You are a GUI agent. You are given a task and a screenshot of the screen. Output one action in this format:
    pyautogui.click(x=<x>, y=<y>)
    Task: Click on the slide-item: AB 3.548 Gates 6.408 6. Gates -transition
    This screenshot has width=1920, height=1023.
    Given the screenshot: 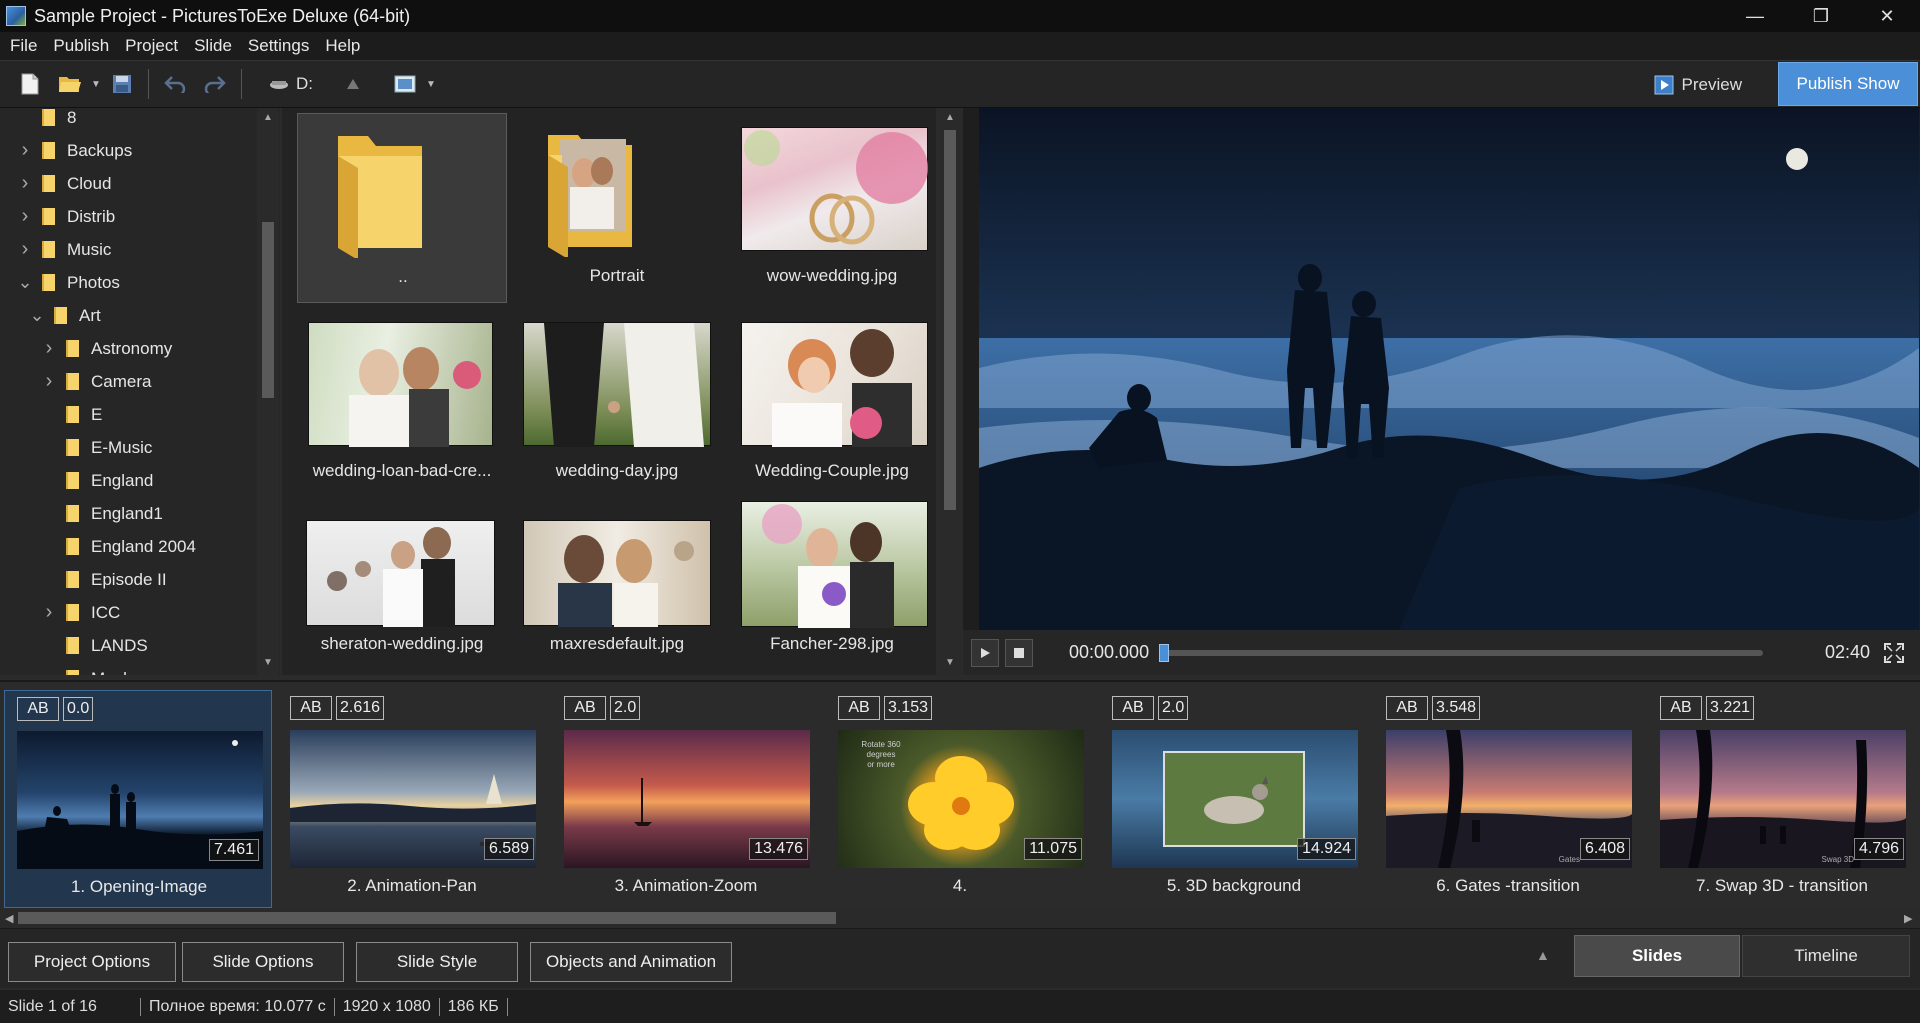 What is the action you would take?
    pyautogui.click(x=1508, y=799)
    